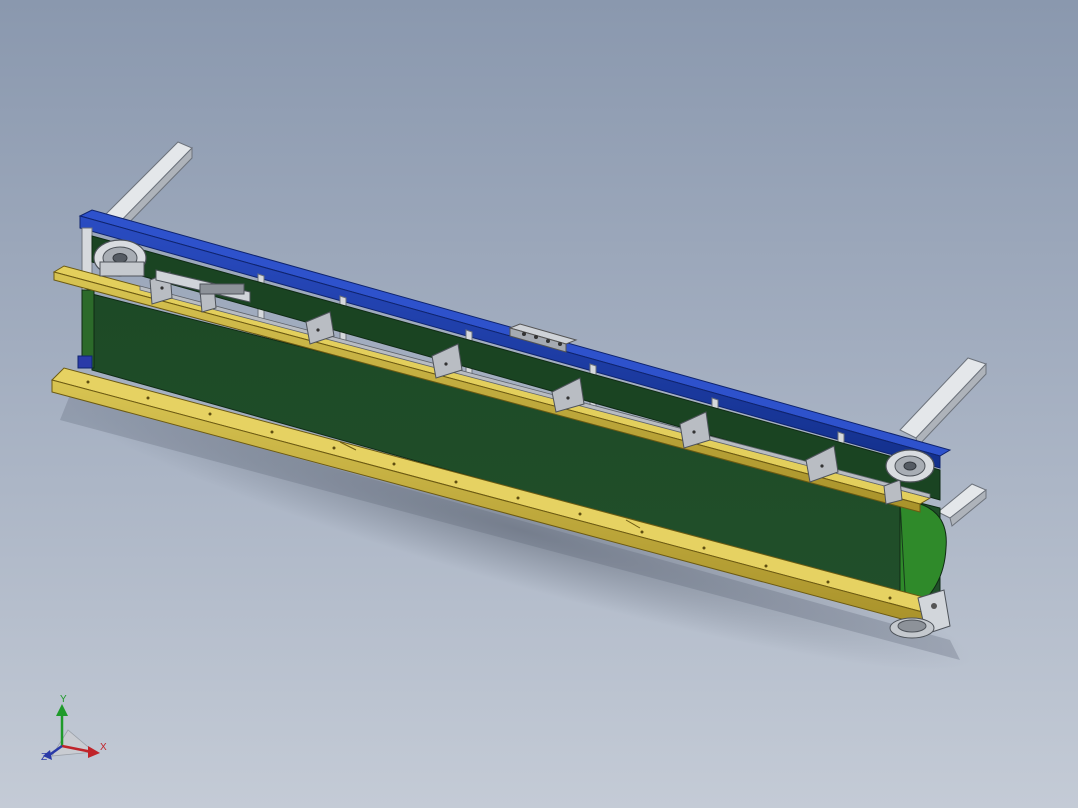 This screenshot has height=808, width=1078. Describe the element at coordinates (62, 710) in the screenshot. I see `y-axis-arrow` at that location.